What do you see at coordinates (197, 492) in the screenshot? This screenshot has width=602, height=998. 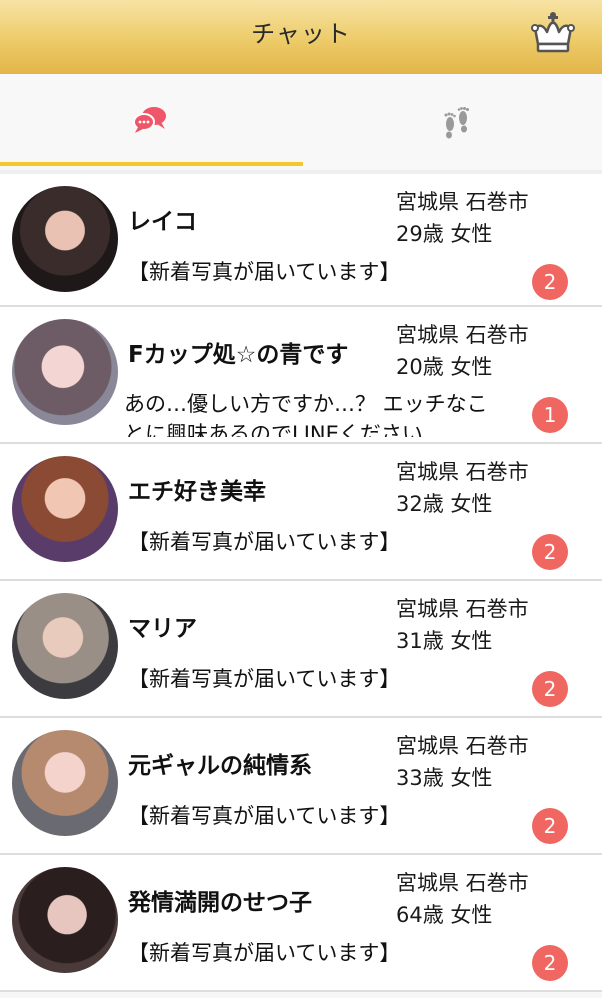 I see `user-name: エチ好き美幸` at bounding box center [197, 492].